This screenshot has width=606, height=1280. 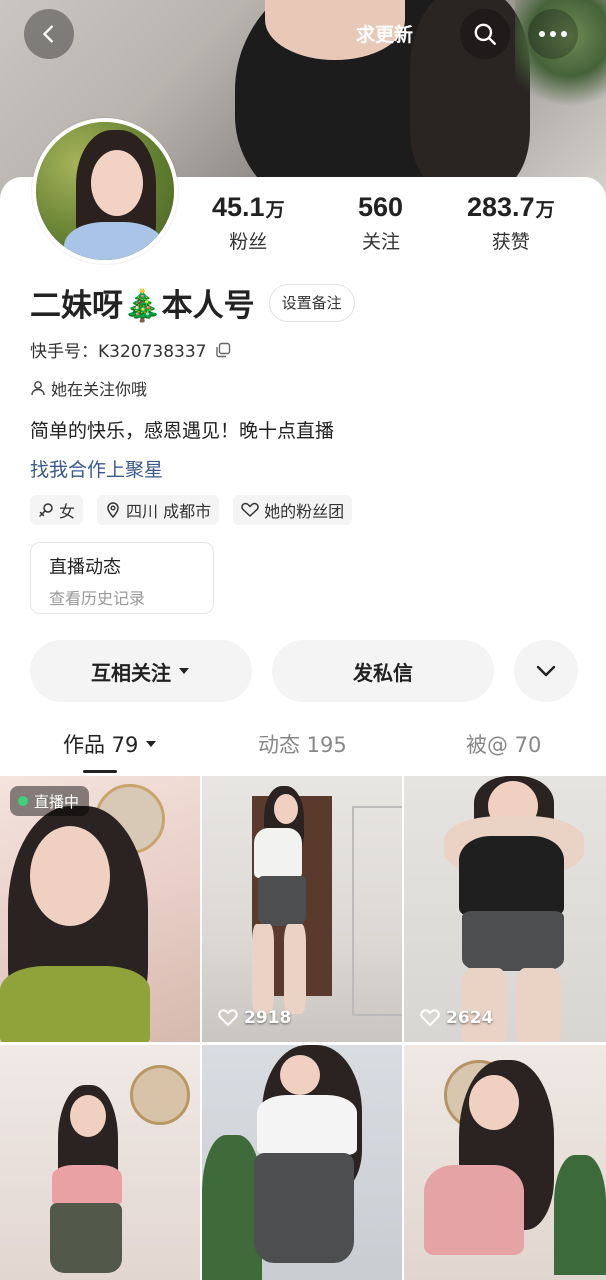 I want to click on tab-works: 作品 79, so click(x=110, y=744).